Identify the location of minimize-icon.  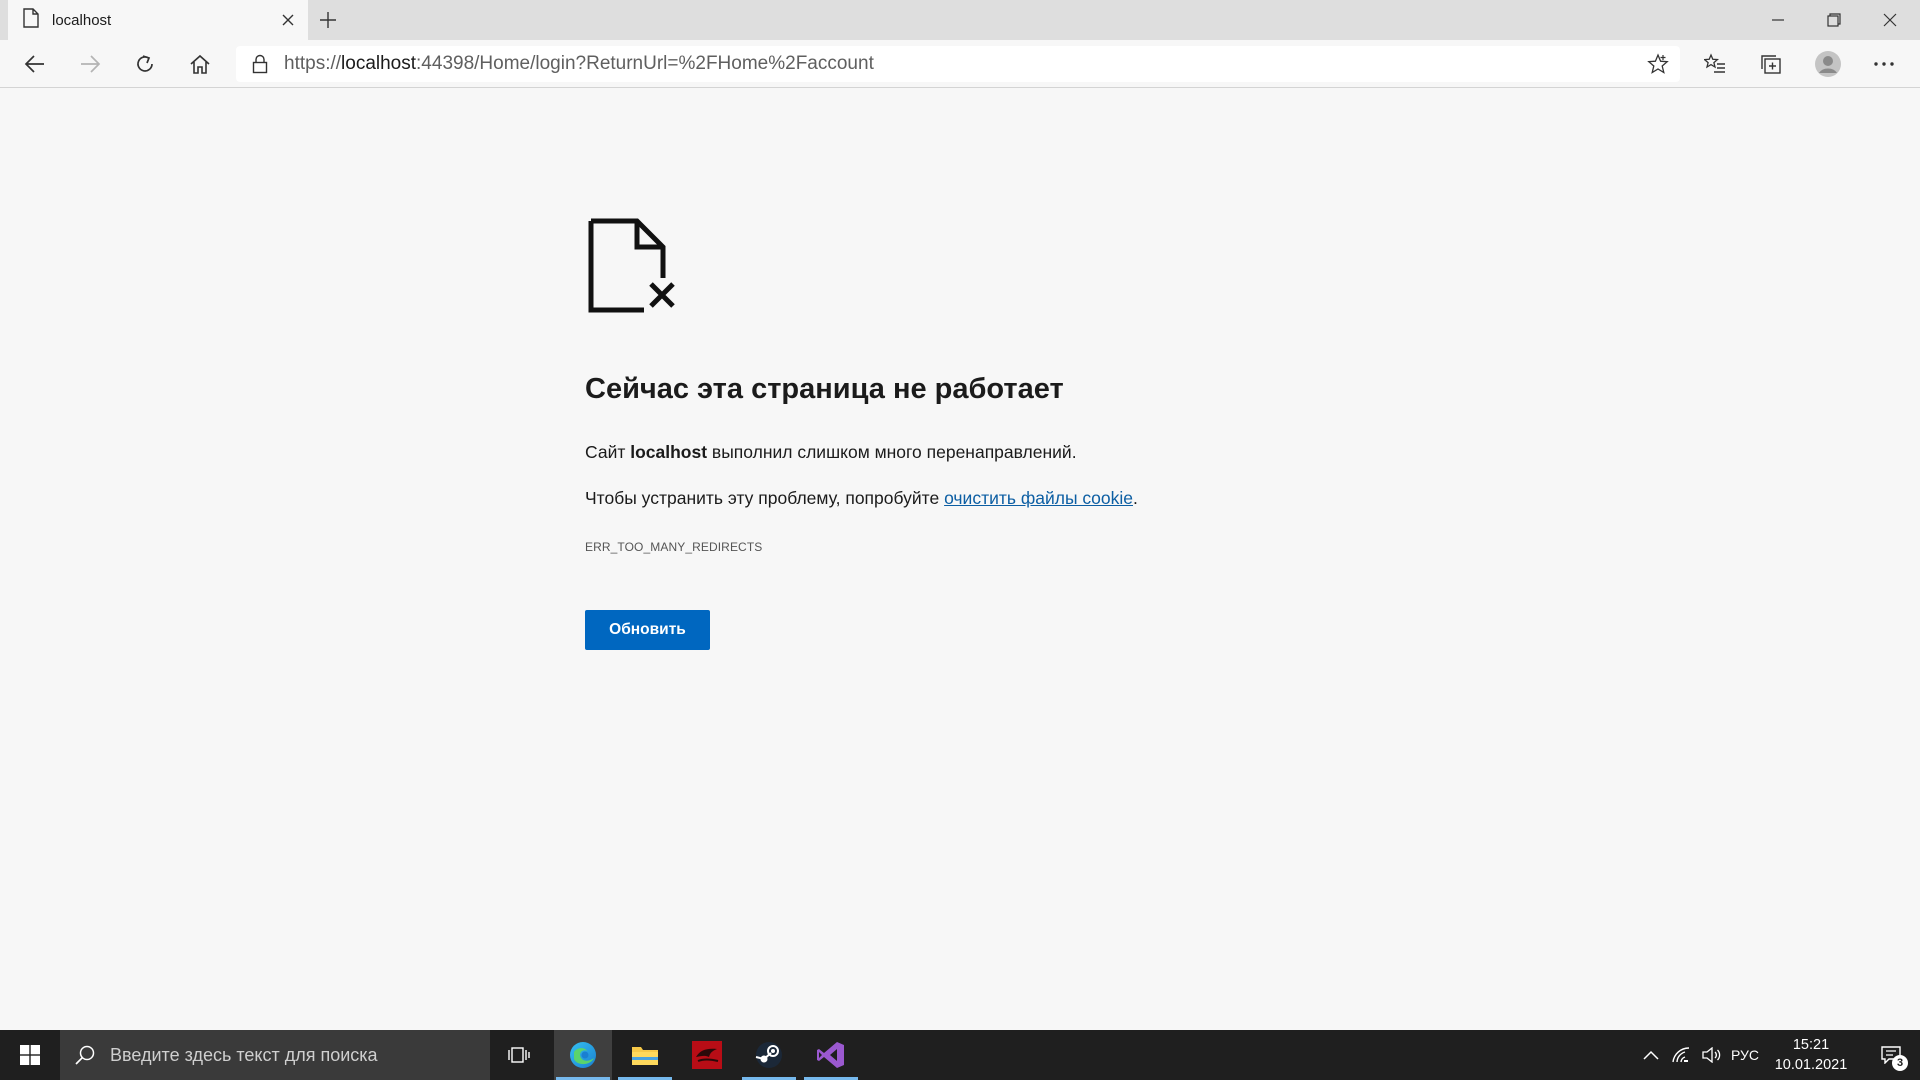
(1778, 20).